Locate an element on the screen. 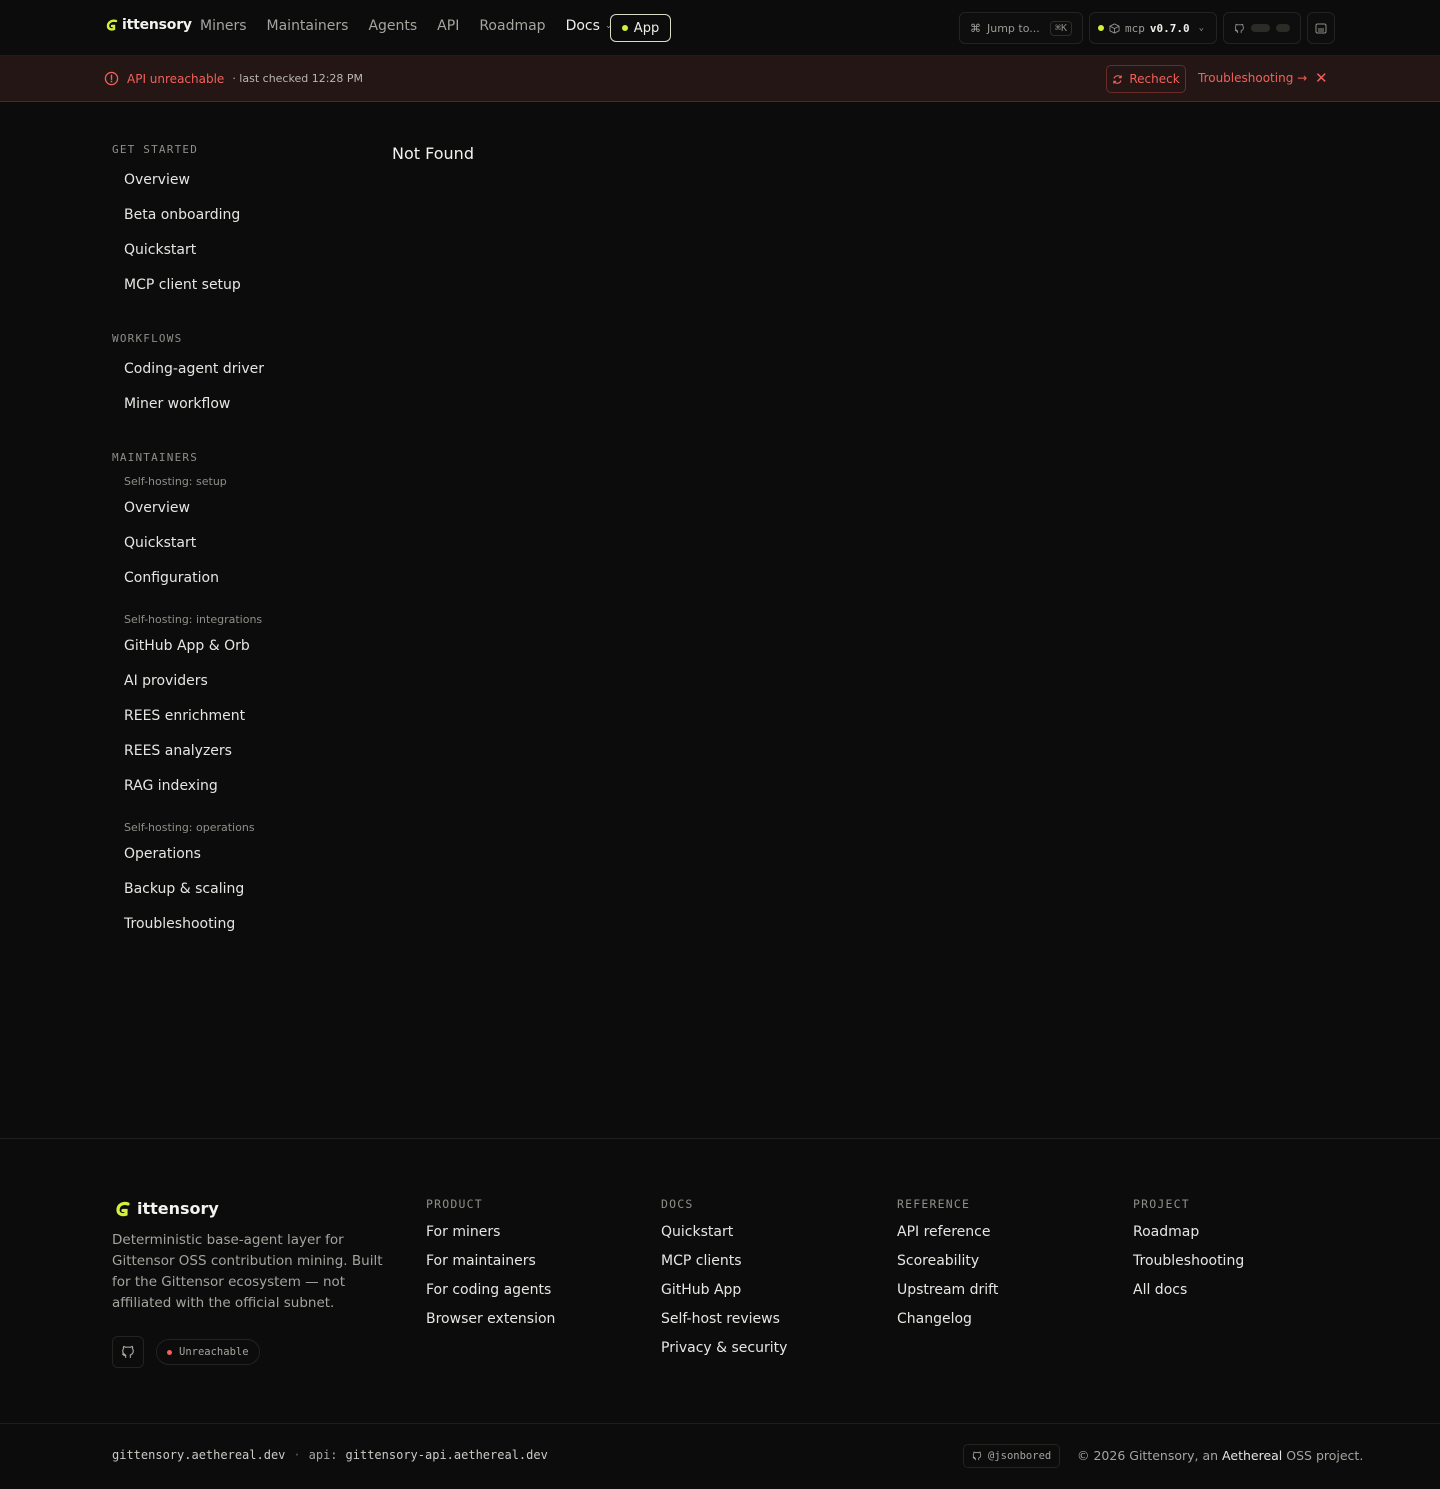  nav-api: API is located at coordinates (448, 26).